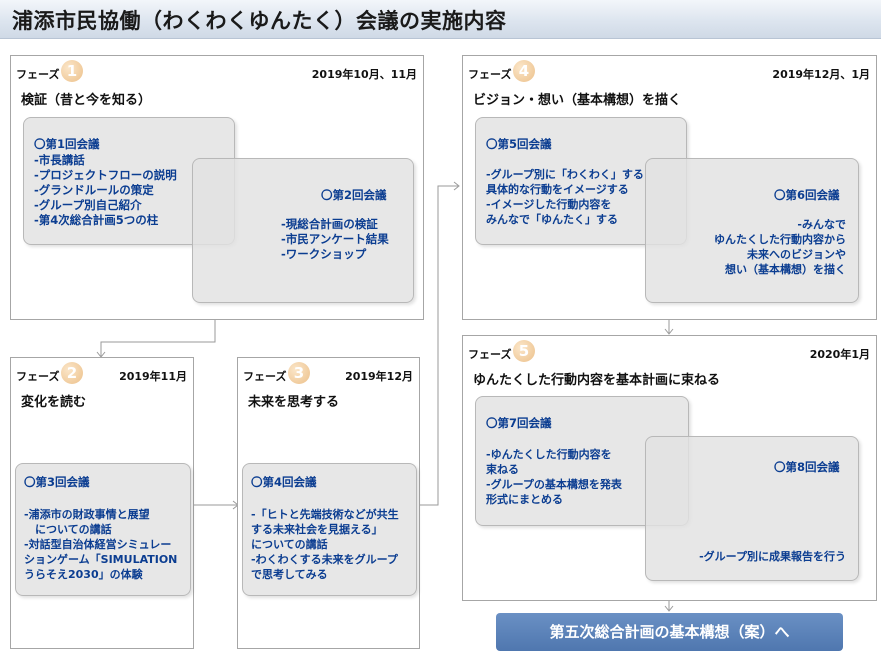  I want to click on meeting-details: -現総合計画の検証 -市民アンケート結果 -ワークショップ, so click(335, 239).